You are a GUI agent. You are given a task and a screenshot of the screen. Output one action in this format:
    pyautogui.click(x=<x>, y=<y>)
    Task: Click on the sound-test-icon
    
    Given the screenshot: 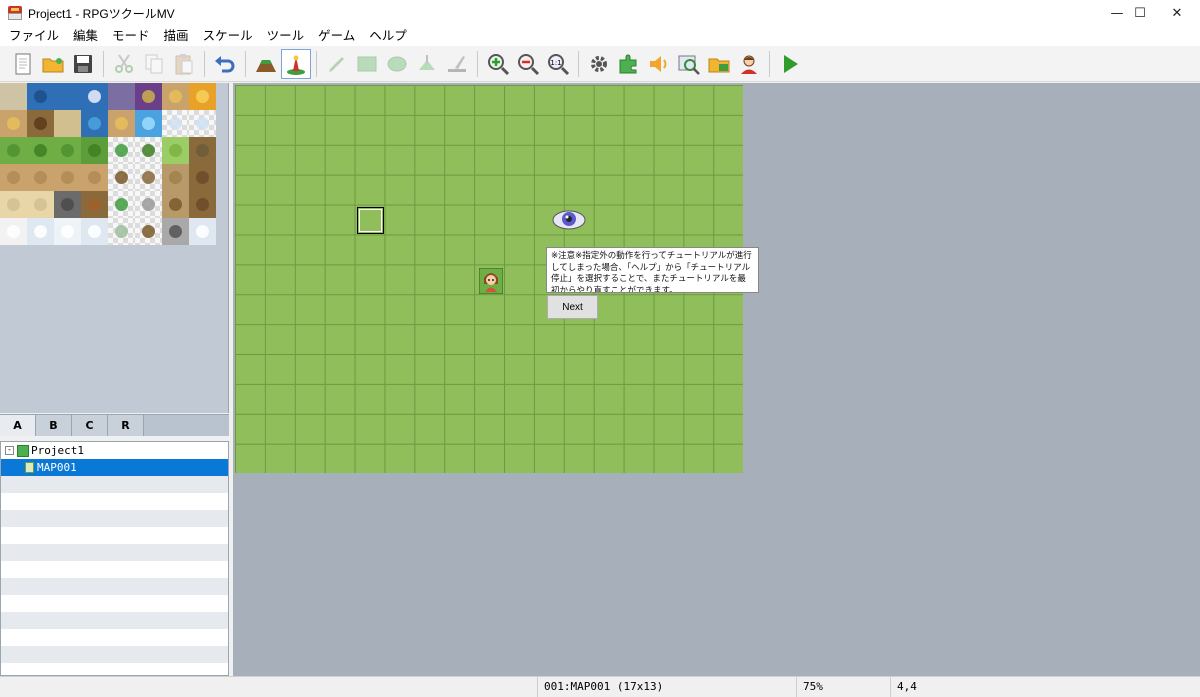 What is the action you would take?
    pyautogui.click(x=659, y=64)
    